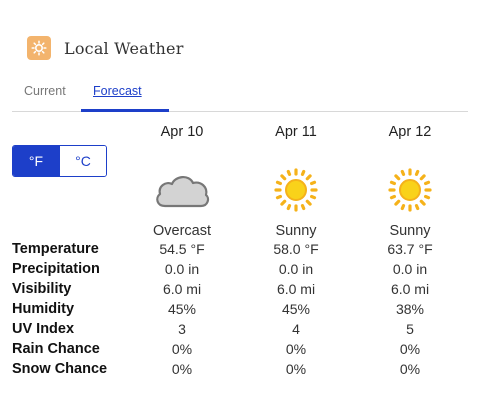 The width and height of the screenshot is (479, 410). Describe the element at coordinates (410, 329) in the screenshot. I see `value-uv-index: 5` at that location.